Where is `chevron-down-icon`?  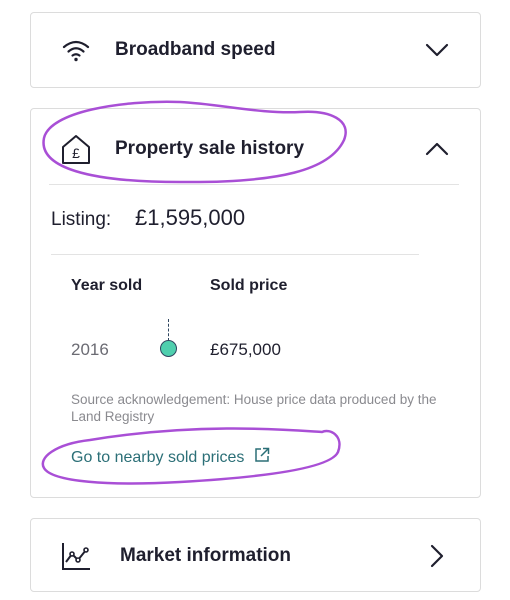 chevron-down-icon is located at coordinates (437, 50).